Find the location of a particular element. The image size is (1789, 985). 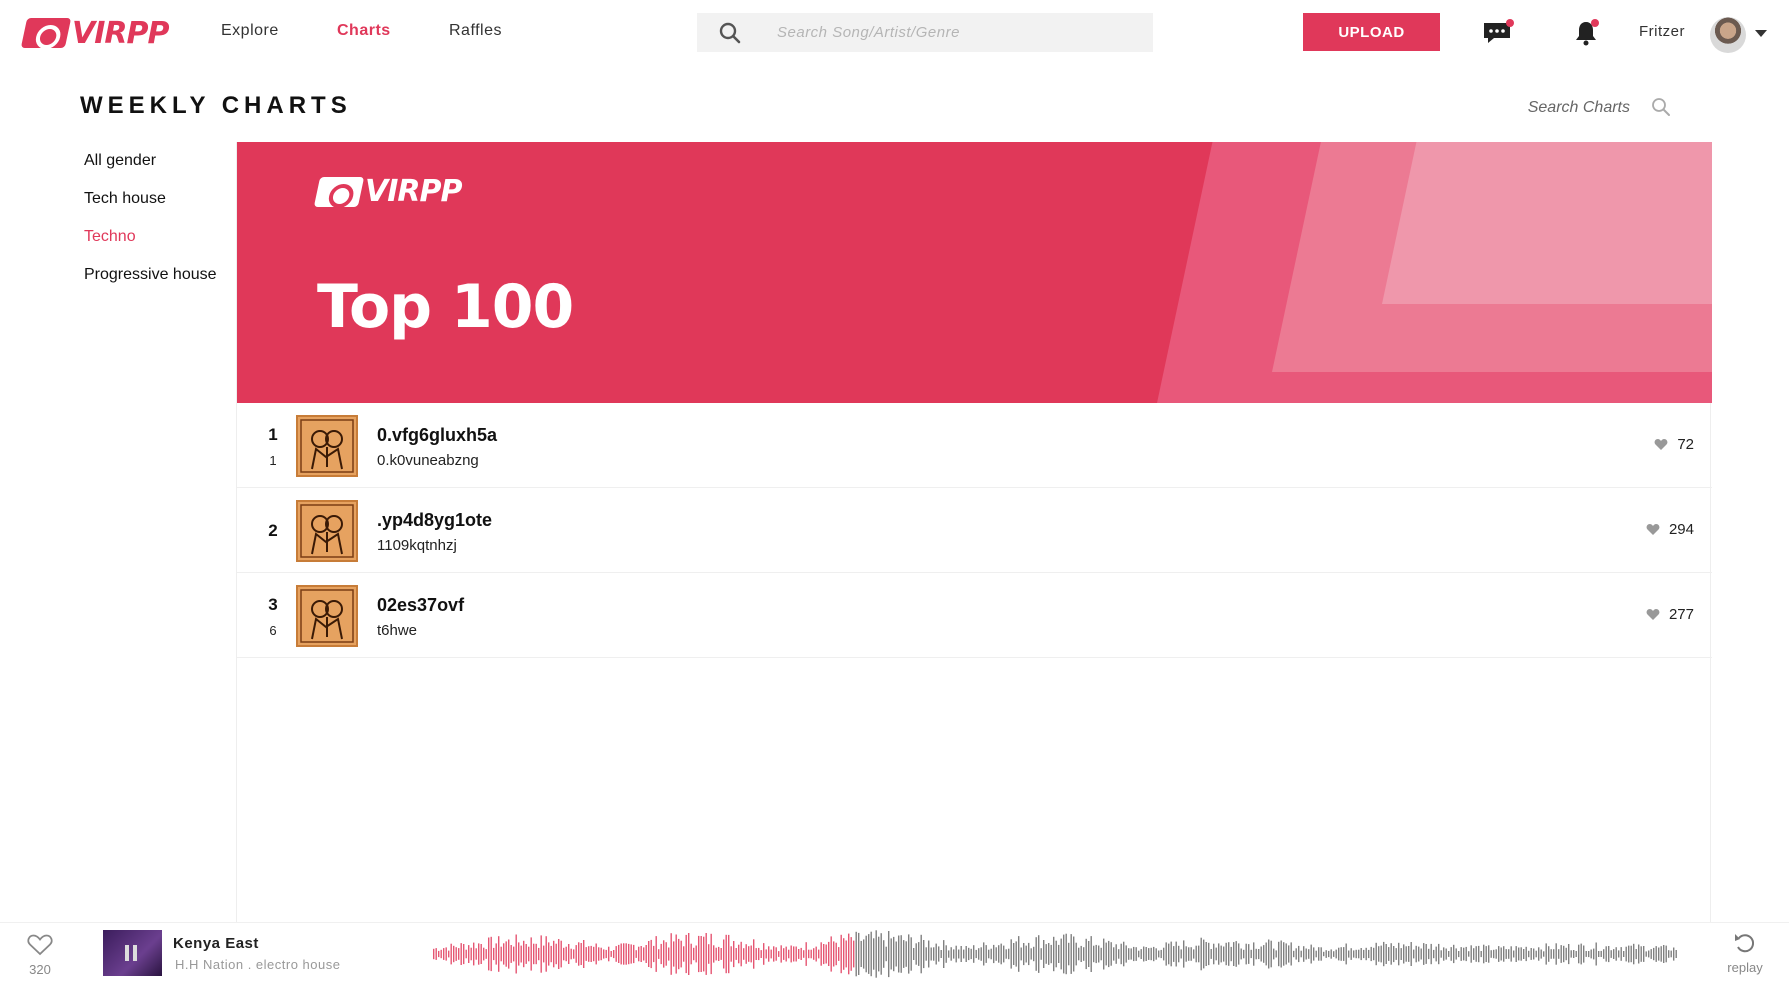

track-rank: 3 is located at coordinates (273, 604).